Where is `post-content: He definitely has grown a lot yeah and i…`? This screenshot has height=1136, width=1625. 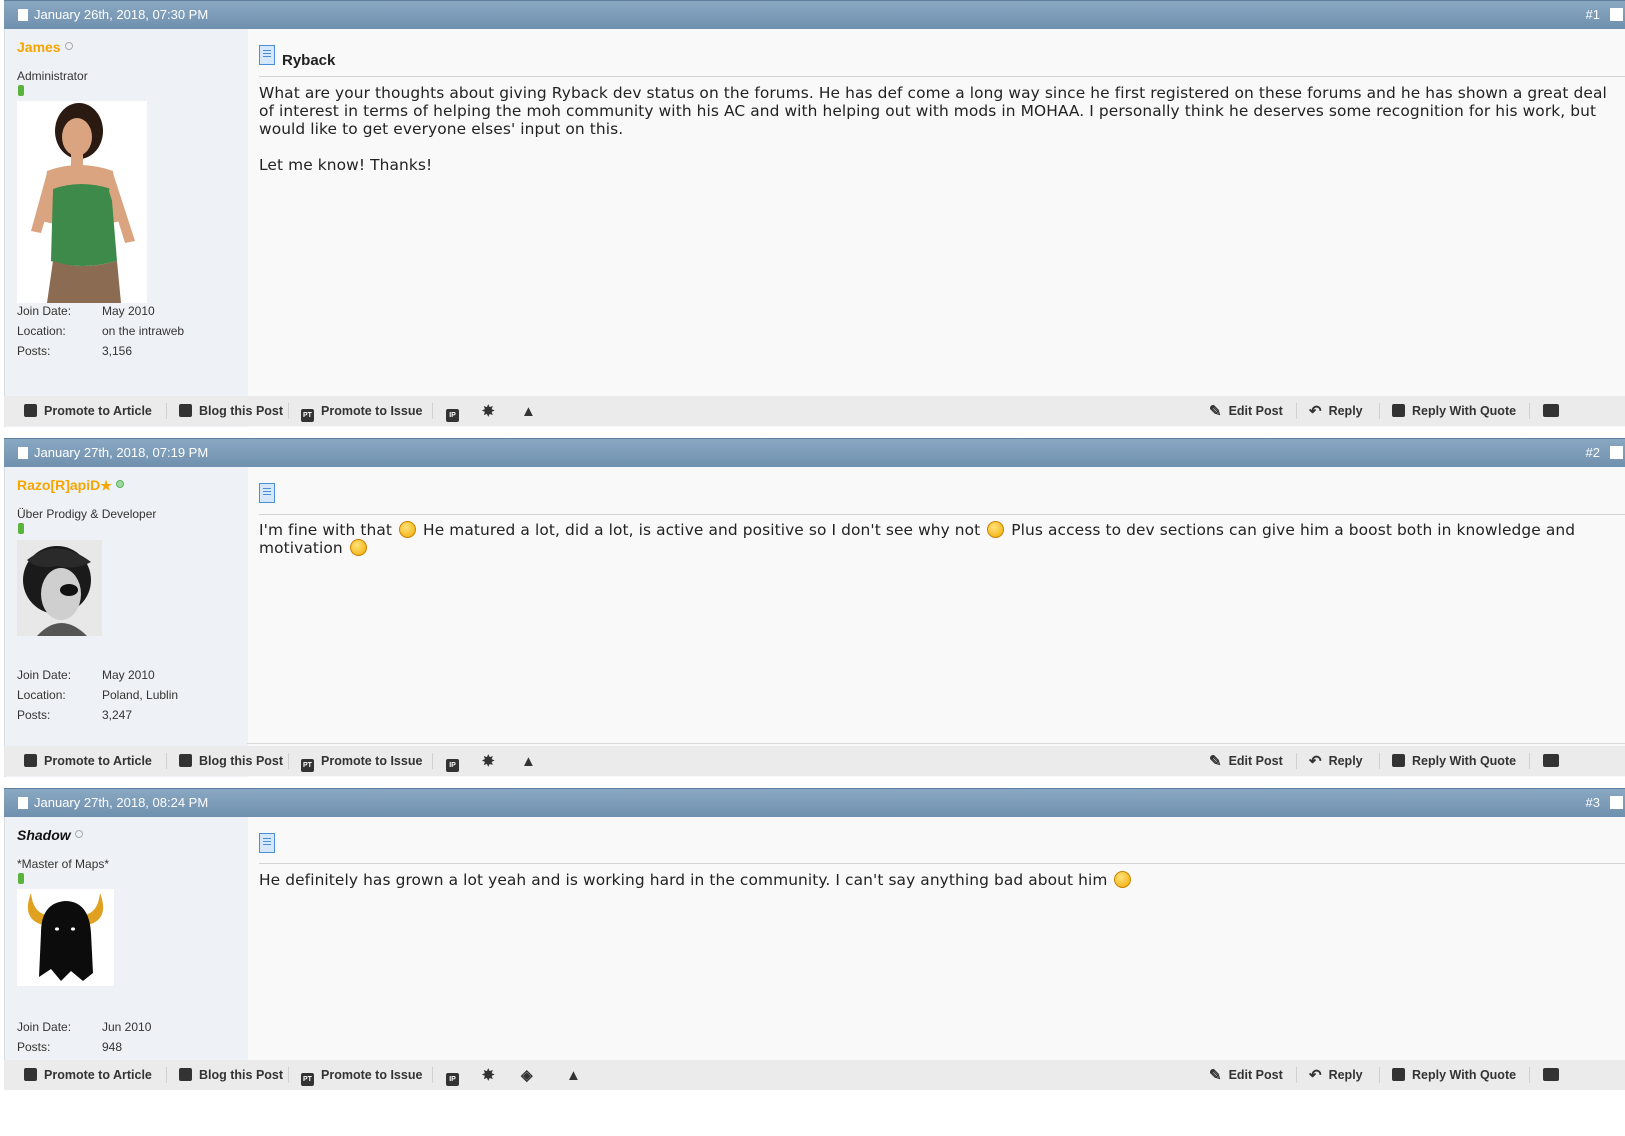 post-content: He definitely has grown a lot yeah and i… is located at coordinates (942, 853).